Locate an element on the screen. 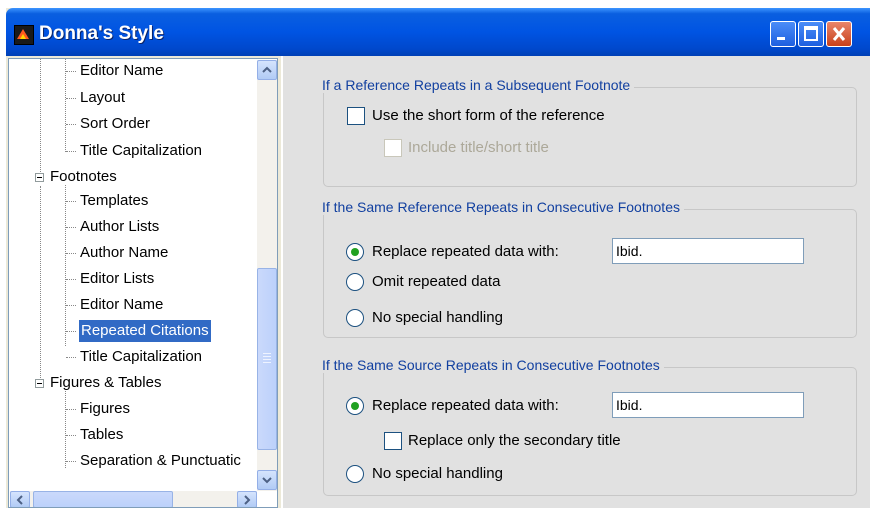 This screenshot has width=870, height=508. tree-item-tables: Tables is located at coordinates (101, 435).